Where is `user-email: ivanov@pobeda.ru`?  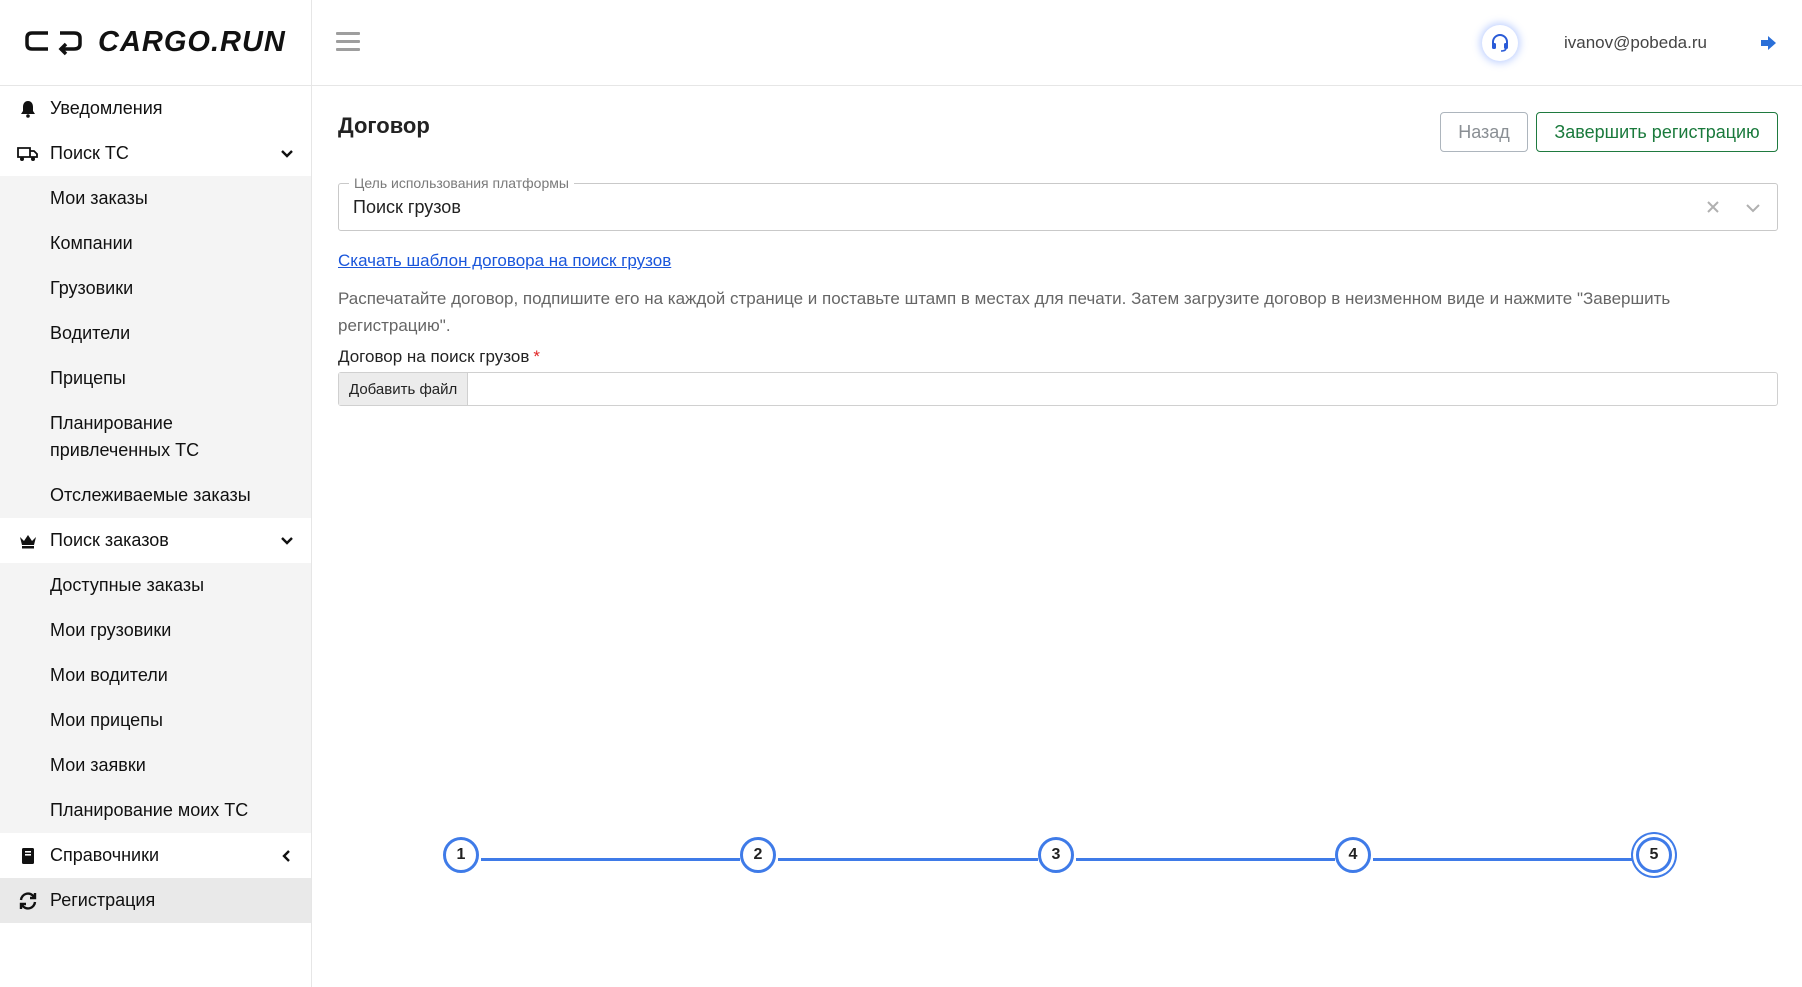
user-email: ivanov@pobeda.ru is located at coordinates (1635, 43).